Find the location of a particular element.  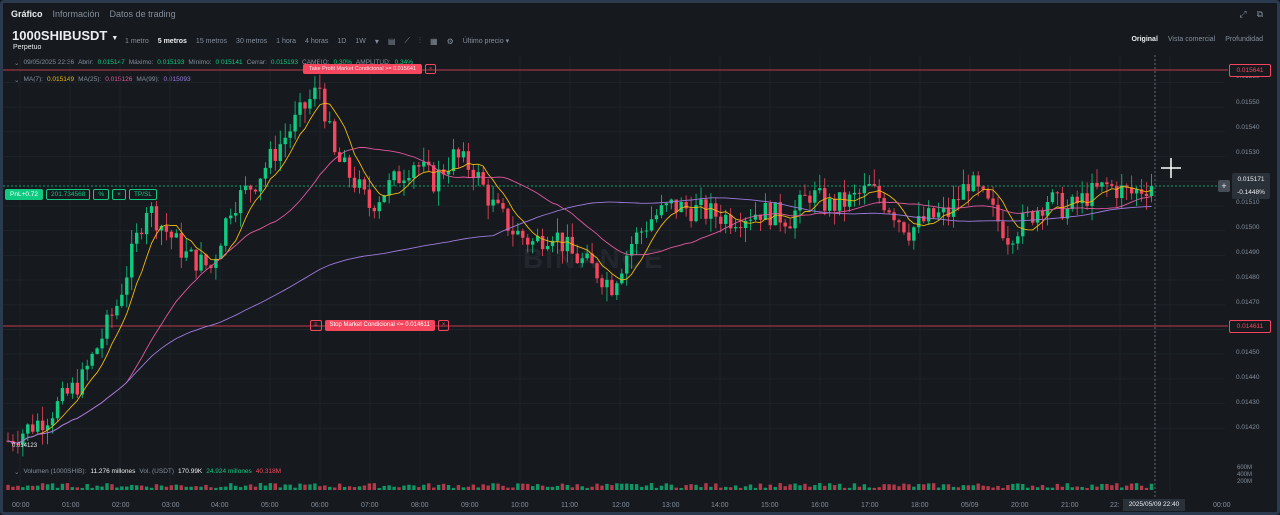

x-tick: 05:00 is located at coordinates (270, 505).